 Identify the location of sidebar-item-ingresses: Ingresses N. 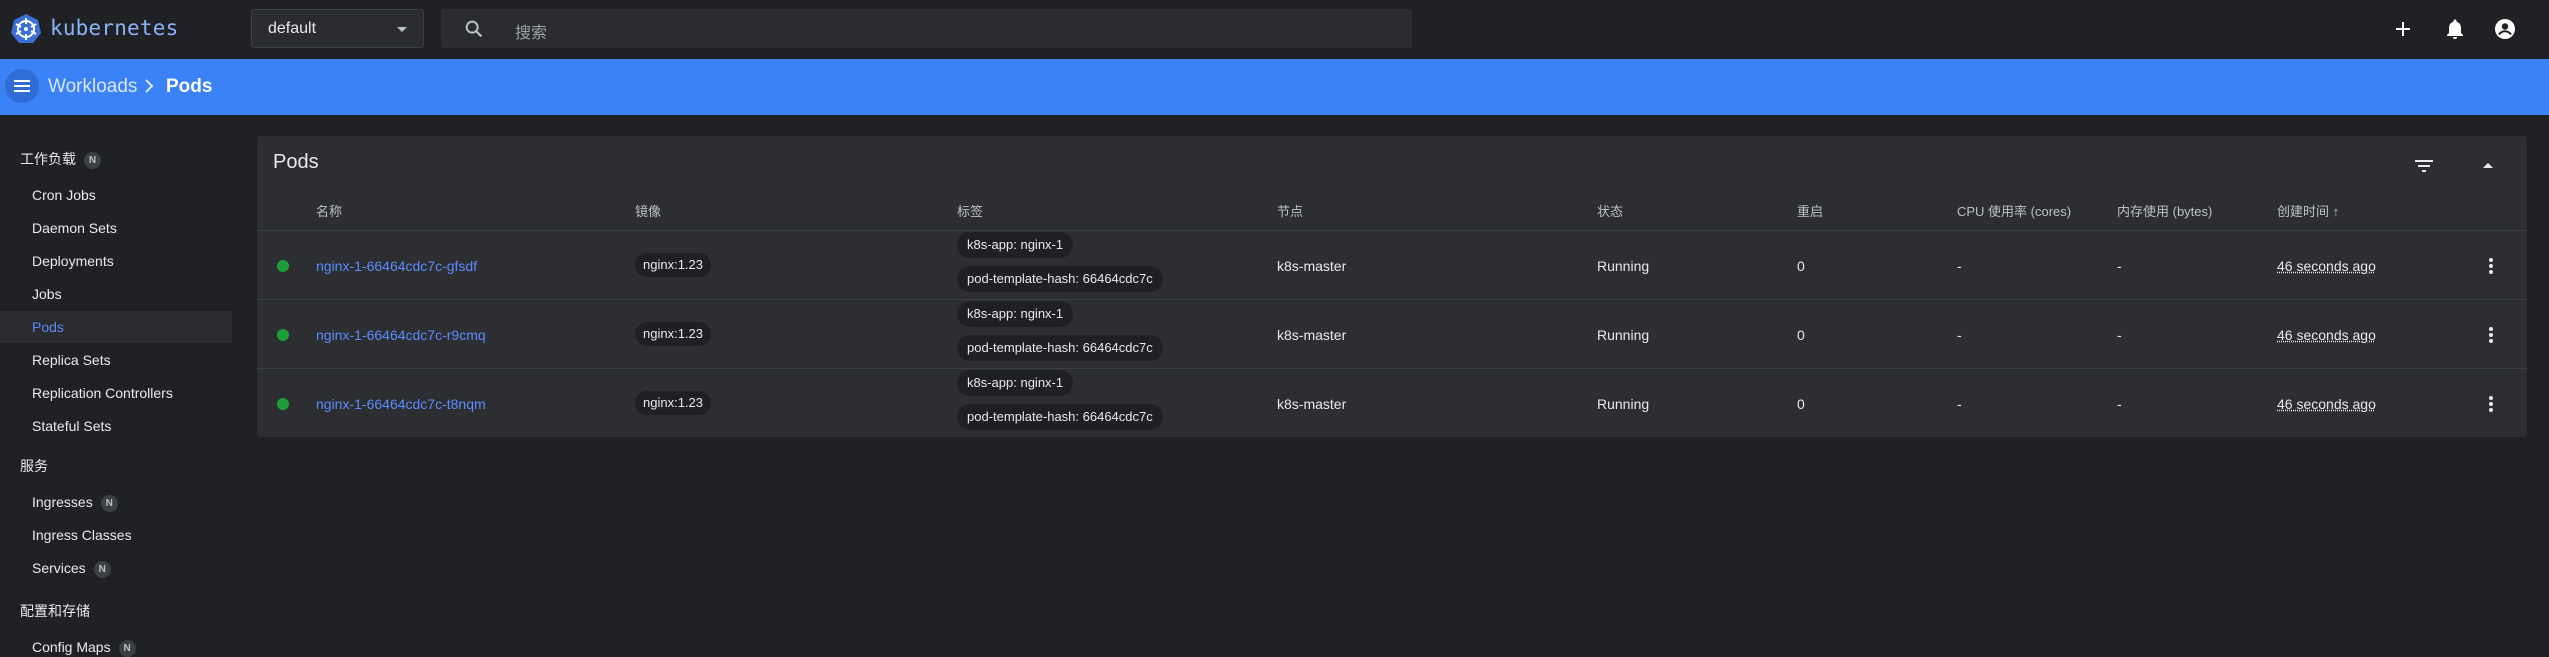
(75, 503).